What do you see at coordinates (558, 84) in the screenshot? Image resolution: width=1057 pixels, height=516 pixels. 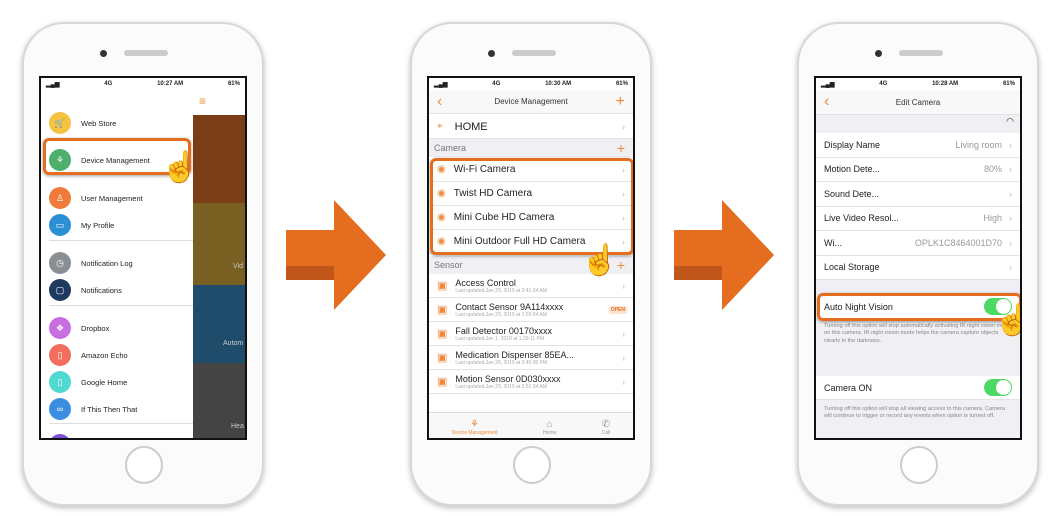 I see `time: 10:30 AM` at bounding box center [558, 84].